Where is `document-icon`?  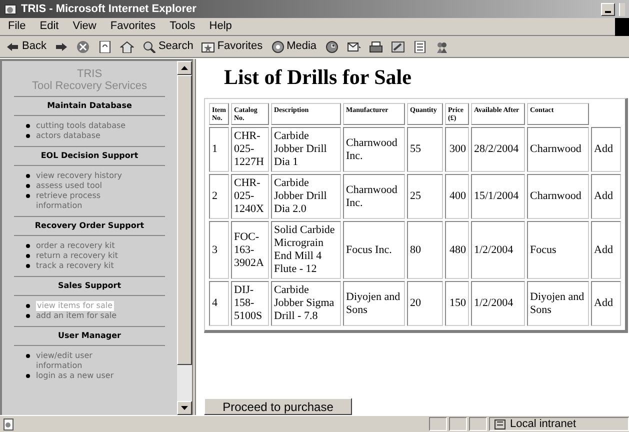
document-icon is located at coordinates (419, 46).